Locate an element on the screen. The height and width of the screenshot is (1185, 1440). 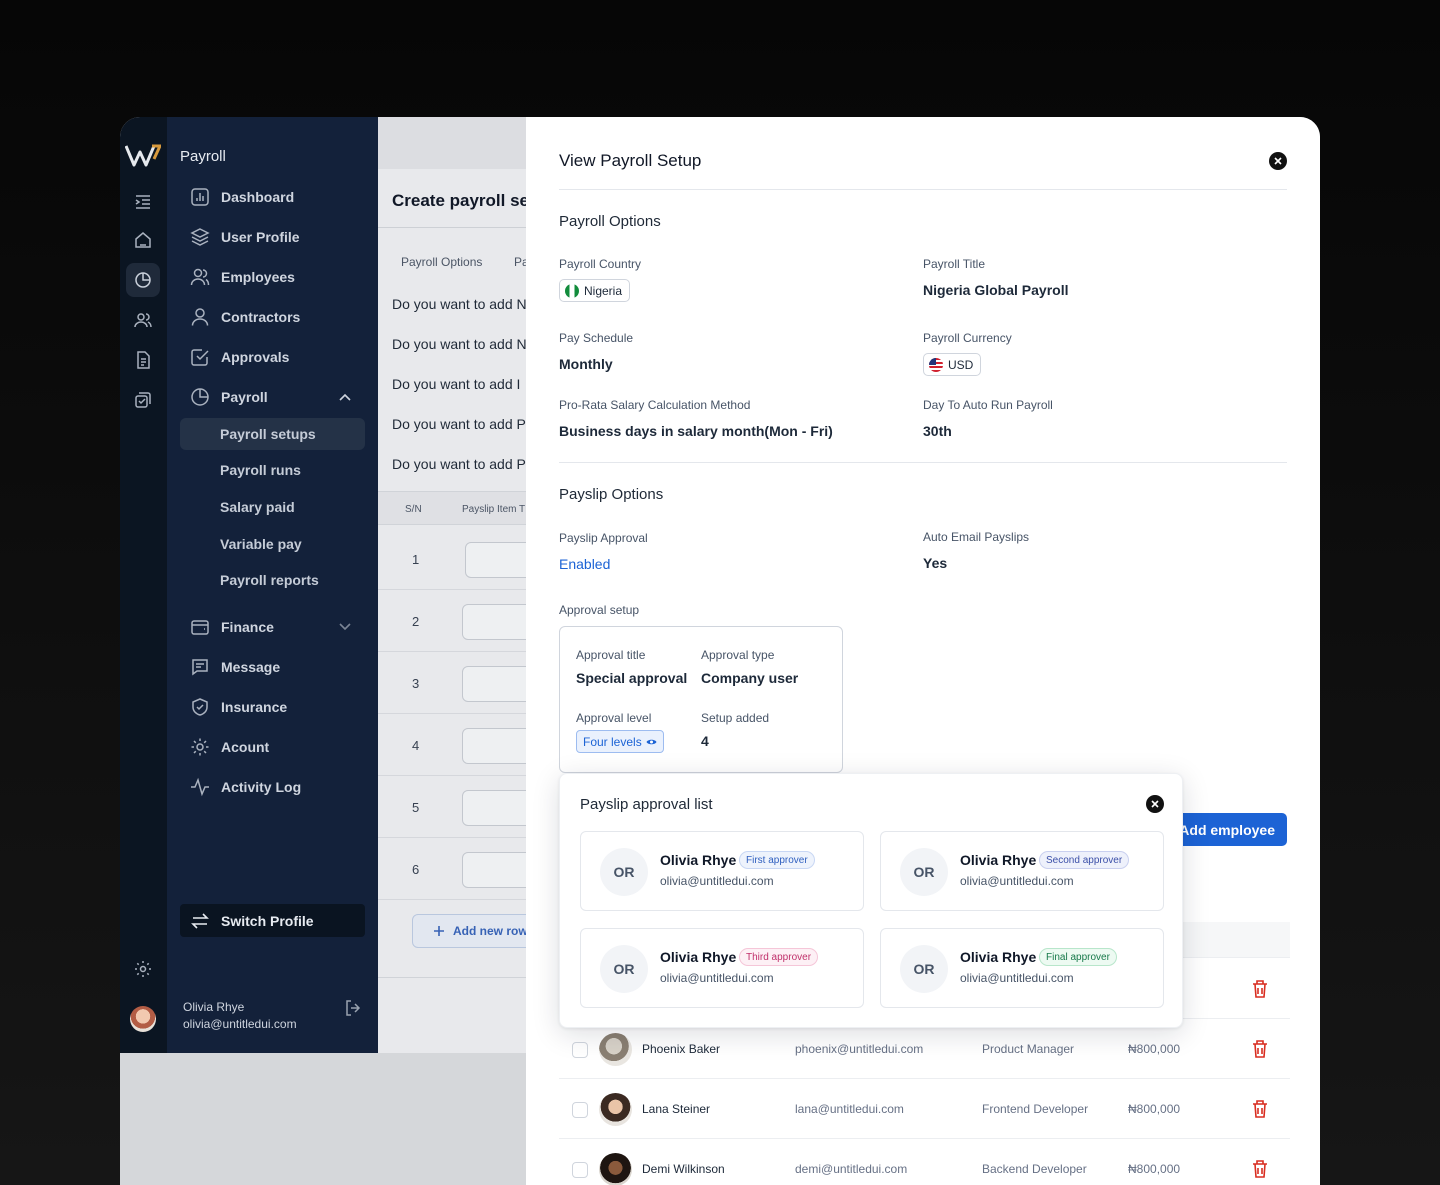
sidebar-item-user-profile: User Profile is located at coordinates (272, 237).